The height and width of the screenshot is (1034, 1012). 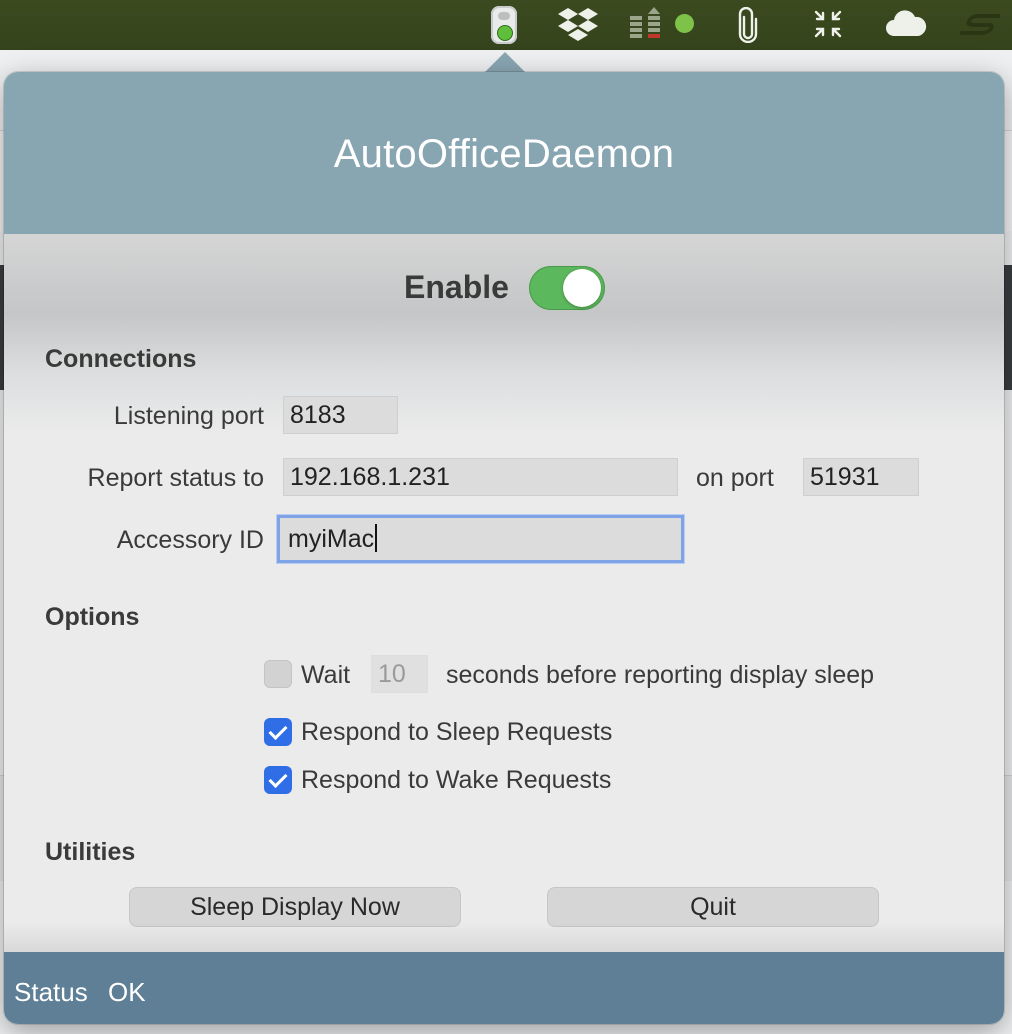 What do you see at coordinates (92, 617) in the screenshot?
I see `options-heading: Options` at bounding box center [92, 617].